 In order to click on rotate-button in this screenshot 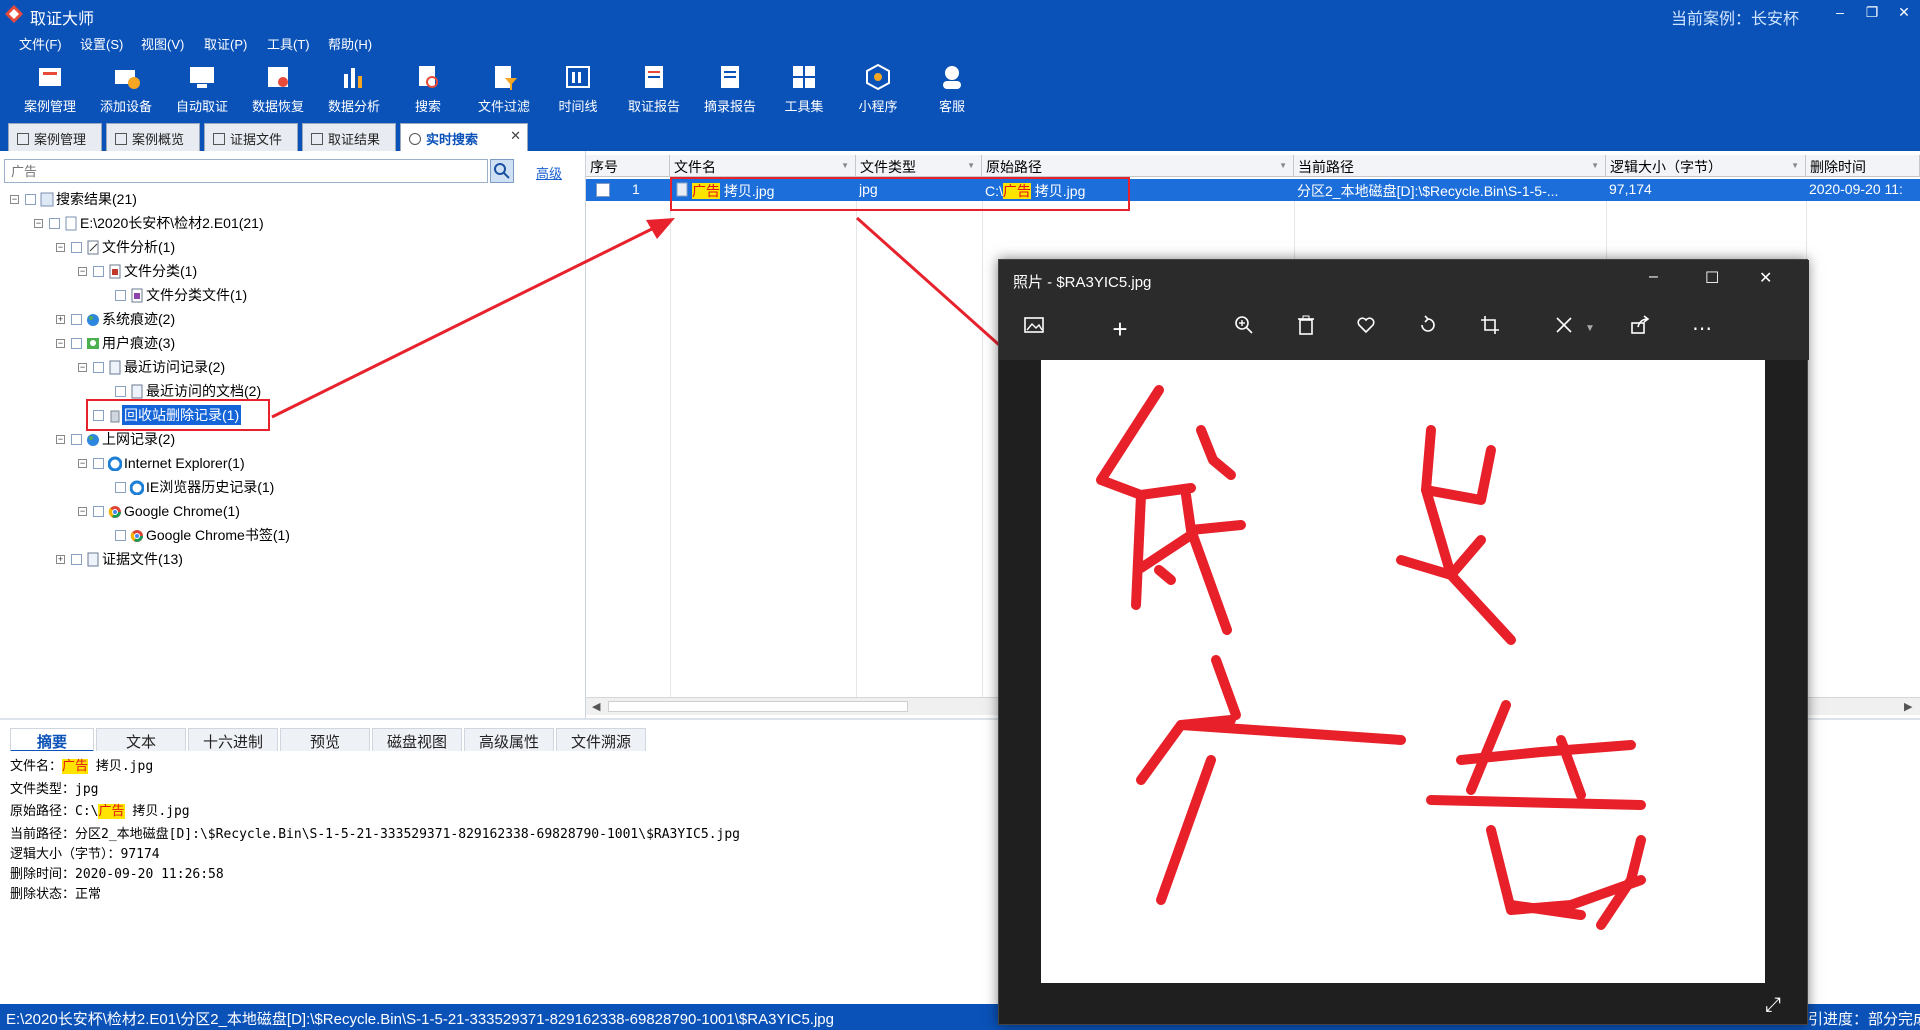, I will do `click(1428, 329)`.